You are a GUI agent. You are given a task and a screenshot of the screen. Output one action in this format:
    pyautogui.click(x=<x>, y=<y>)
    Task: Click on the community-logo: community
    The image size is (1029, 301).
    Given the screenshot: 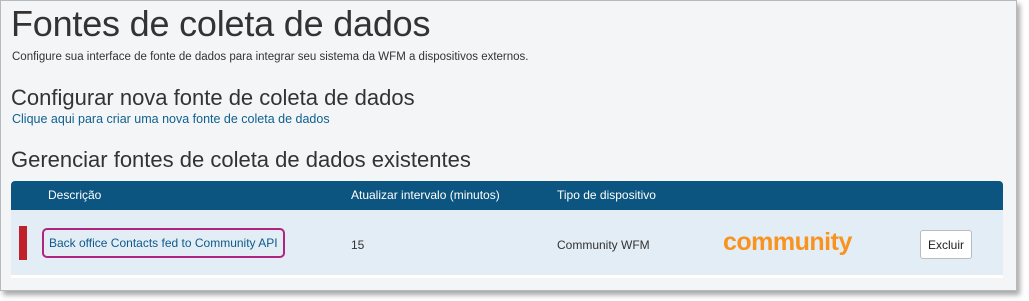 What is the action you would take?
    pyautogui.click(x=787, y=242)
    